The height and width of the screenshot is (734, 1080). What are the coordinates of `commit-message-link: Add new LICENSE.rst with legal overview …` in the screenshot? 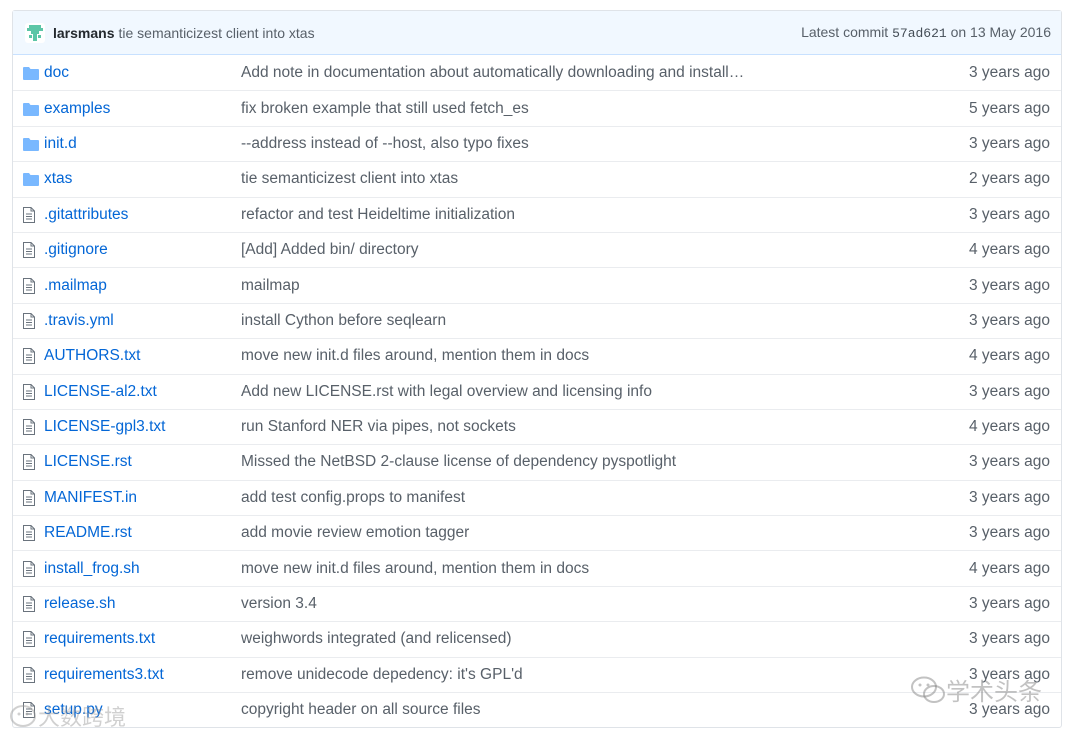 It's located at (521, 392).